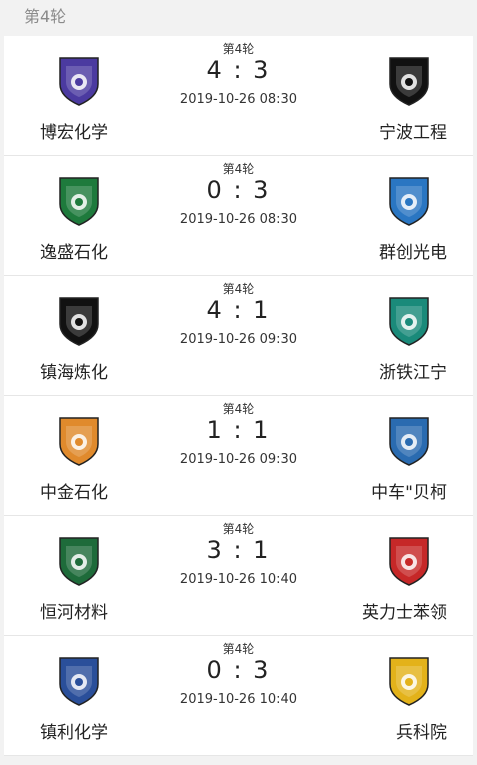  What do you see at coordinates (404, 613) in the screenshot?
I see `away-team-name: 英力士苯领` at bounding box center [404, 613].